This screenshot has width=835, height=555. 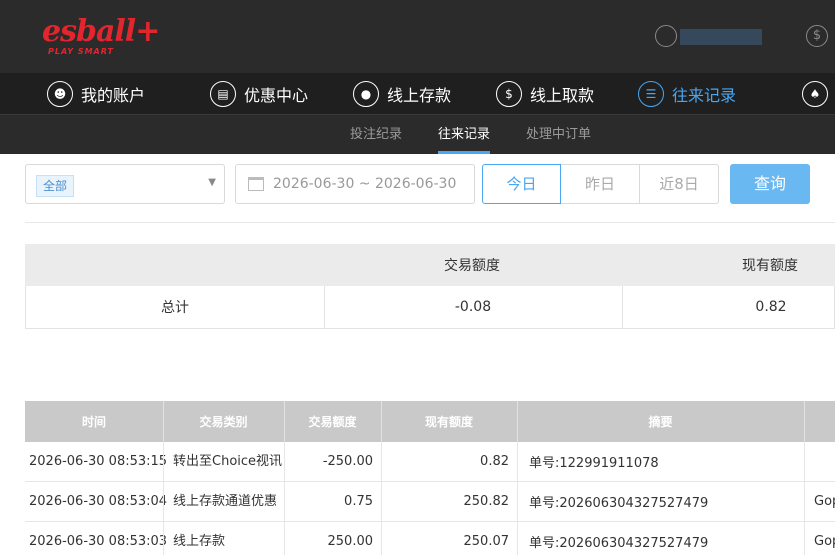 I want to click on row-balance: 0.82, so click(x=494, y=461).